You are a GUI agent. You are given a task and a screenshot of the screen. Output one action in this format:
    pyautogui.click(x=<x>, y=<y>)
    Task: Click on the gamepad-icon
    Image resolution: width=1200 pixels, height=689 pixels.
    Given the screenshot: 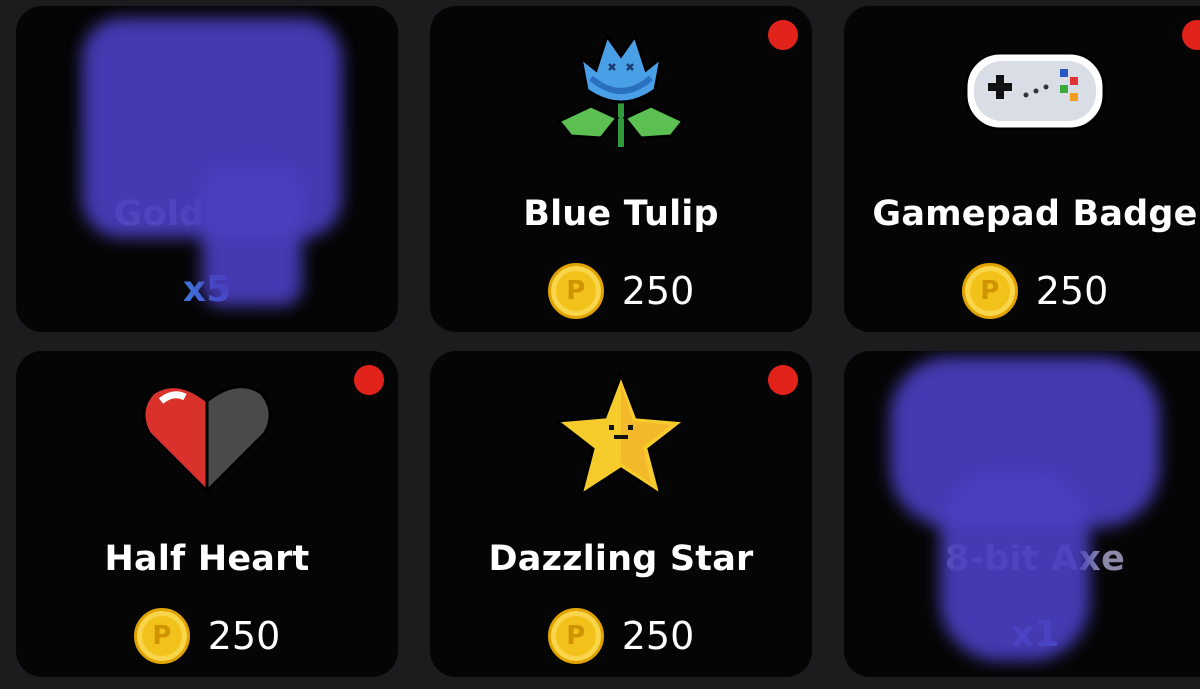 What is the action you would take?
    pyautogui.click(x=1022, y=91)
    